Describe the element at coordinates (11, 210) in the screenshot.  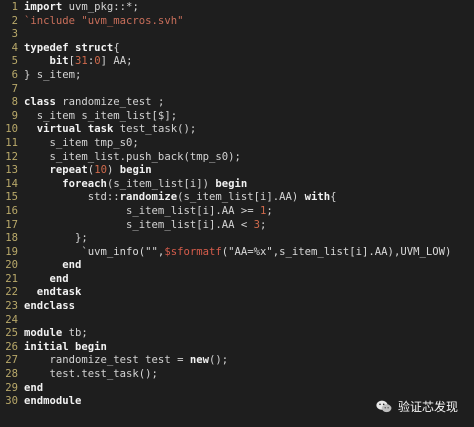
I see `line-number: 16` at that location.